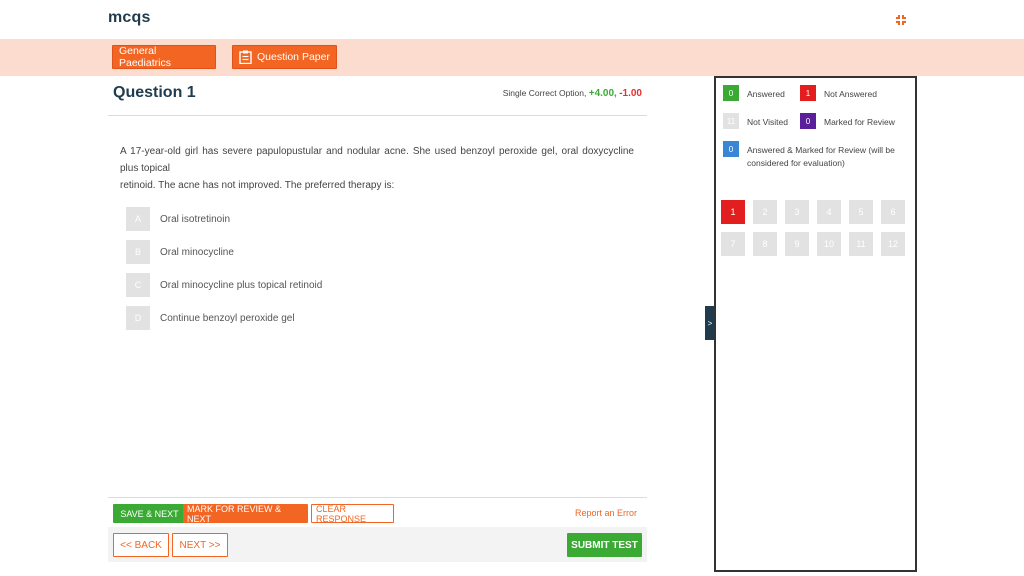  What do you see at coordinates (850, 94) in the screenshot?
I see `legend-label: Not Answered` at bounding box center [850, 94].